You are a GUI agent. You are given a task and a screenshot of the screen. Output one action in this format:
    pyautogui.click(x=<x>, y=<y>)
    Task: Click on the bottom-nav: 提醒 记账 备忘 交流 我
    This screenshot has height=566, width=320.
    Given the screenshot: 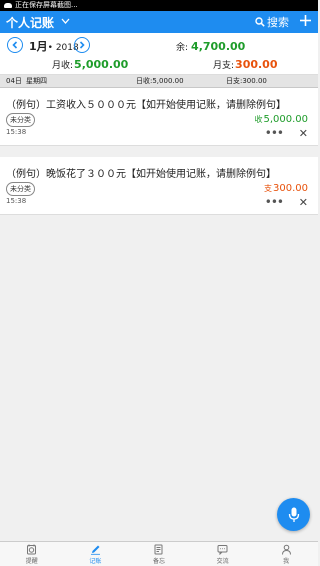 What is the action you would take?
    pyautogui.click(x=159, y=553)
    